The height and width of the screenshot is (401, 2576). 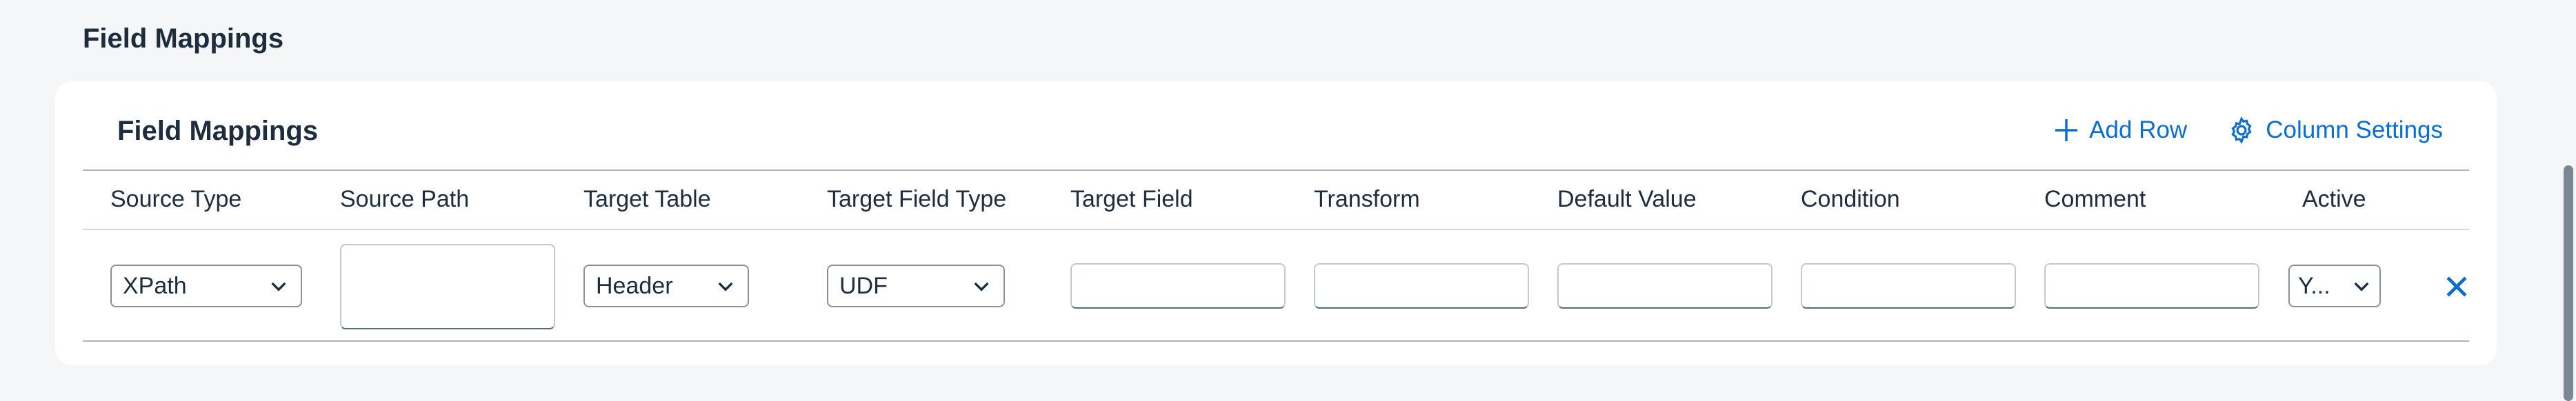 What do you see at coordinates (2095, 199) in the screenshot?
I see `column-header-comment: Comment` at bounding box center [2095, 199].